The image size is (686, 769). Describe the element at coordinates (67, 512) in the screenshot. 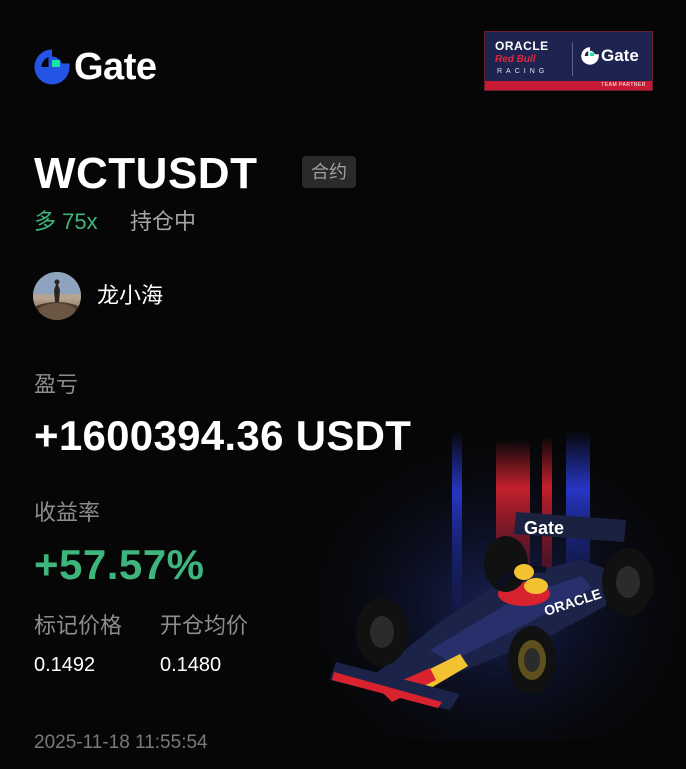

I see `roi-label: 收益率` at that location.